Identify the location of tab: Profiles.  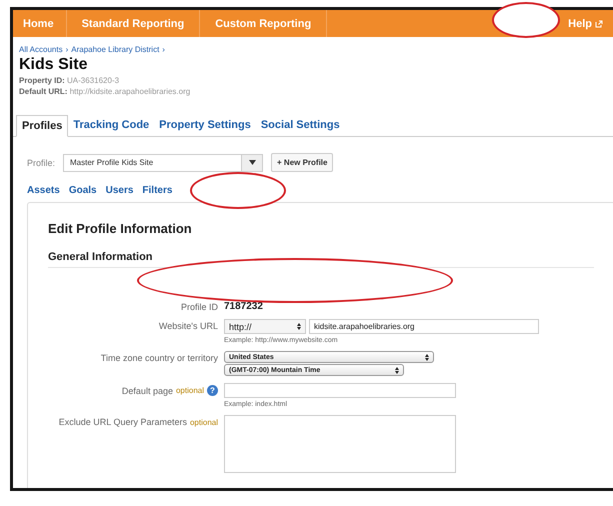
(42, 126).